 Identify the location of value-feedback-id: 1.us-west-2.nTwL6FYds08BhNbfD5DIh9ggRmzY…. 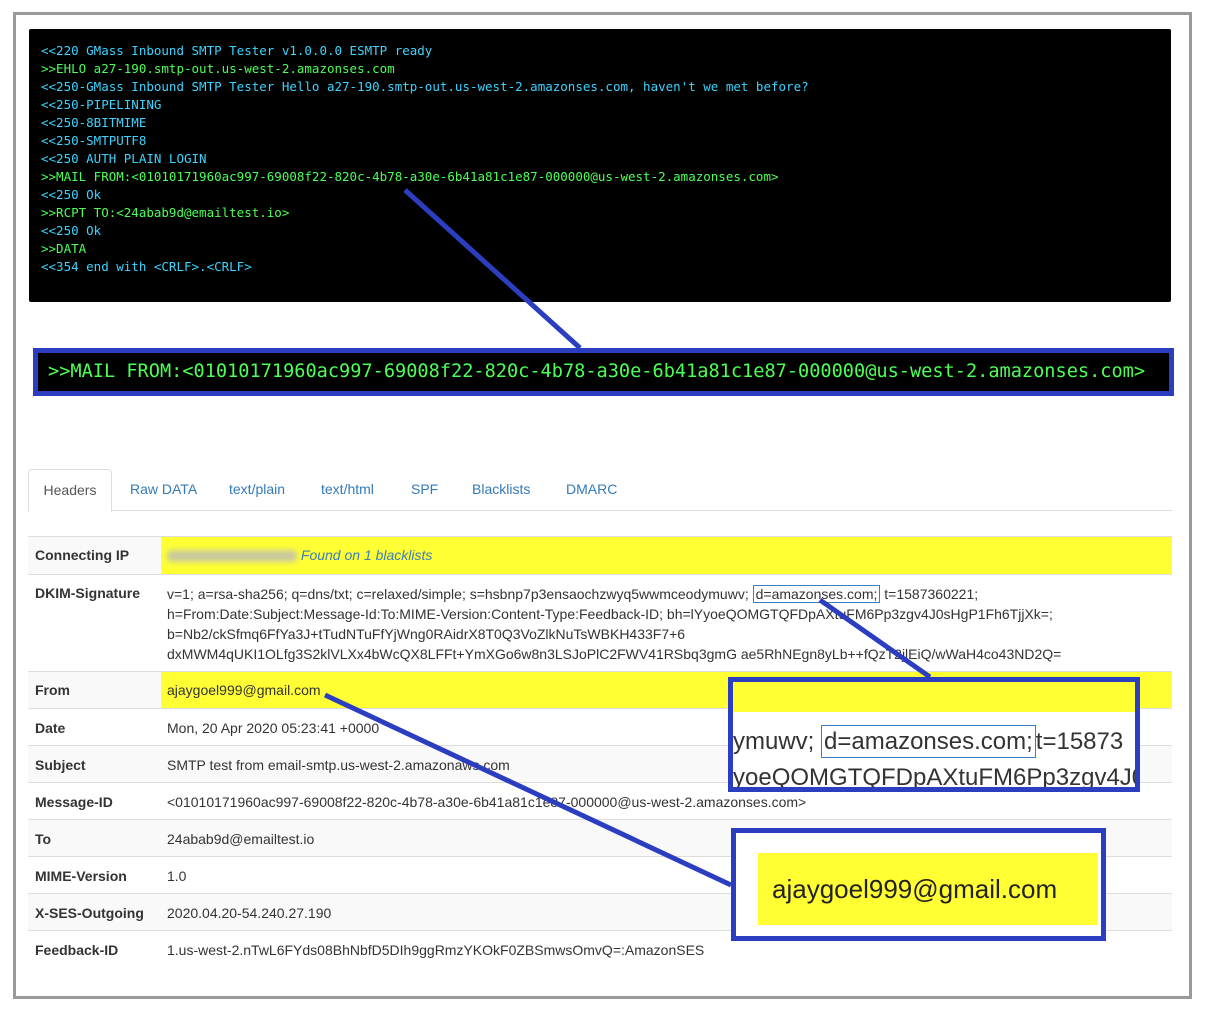
(436, 950).